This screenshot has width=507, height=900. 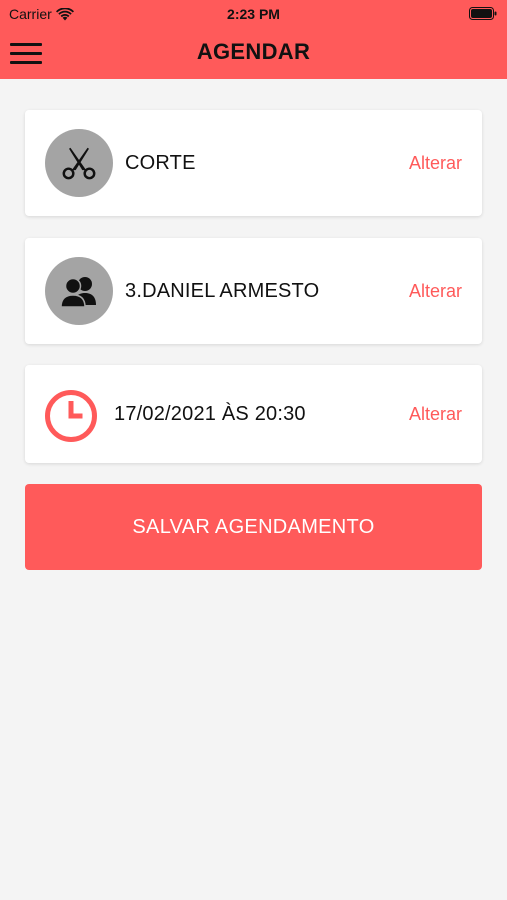 I want to click on professional-avatar, so click(x=79, y=291).